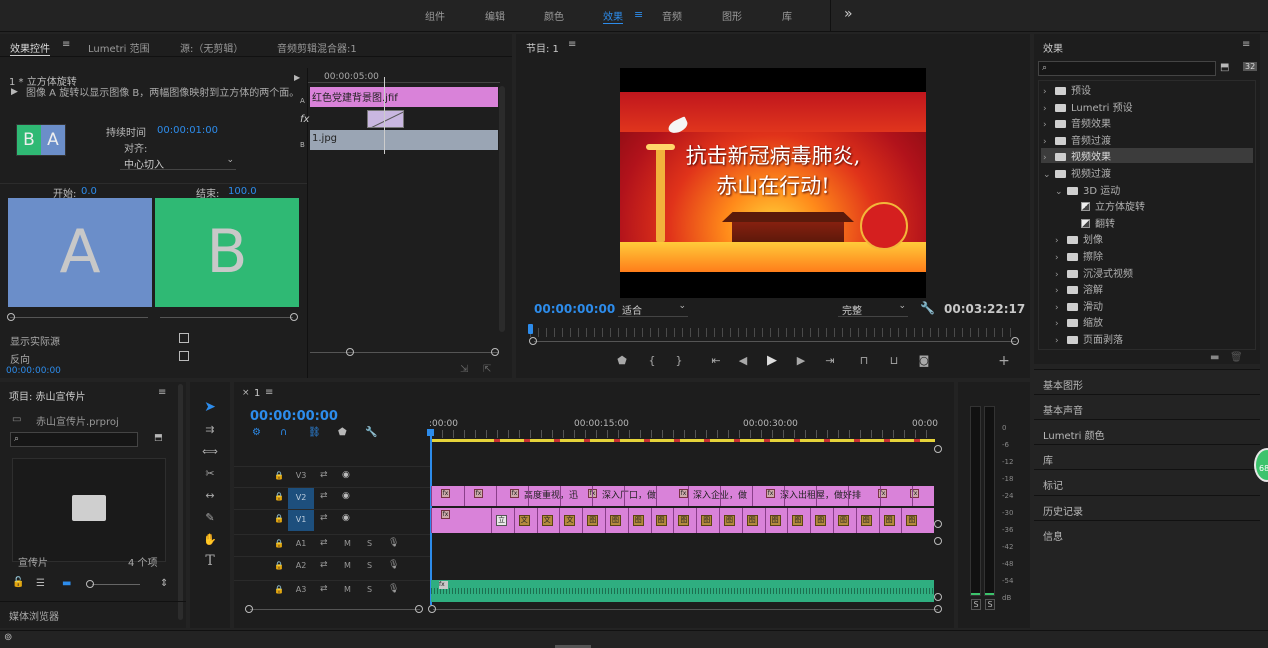 The height and width of the screenshot is (648, 1268). What do you see at coordinates (257, 393) in the screenshot?
I see `sequence-name: 1` at bounding box center [257, 393].